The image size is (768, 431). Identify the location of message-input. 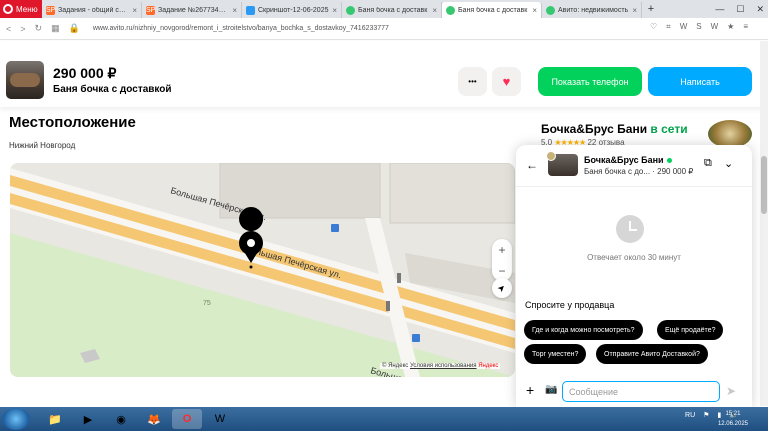
(641, 391).